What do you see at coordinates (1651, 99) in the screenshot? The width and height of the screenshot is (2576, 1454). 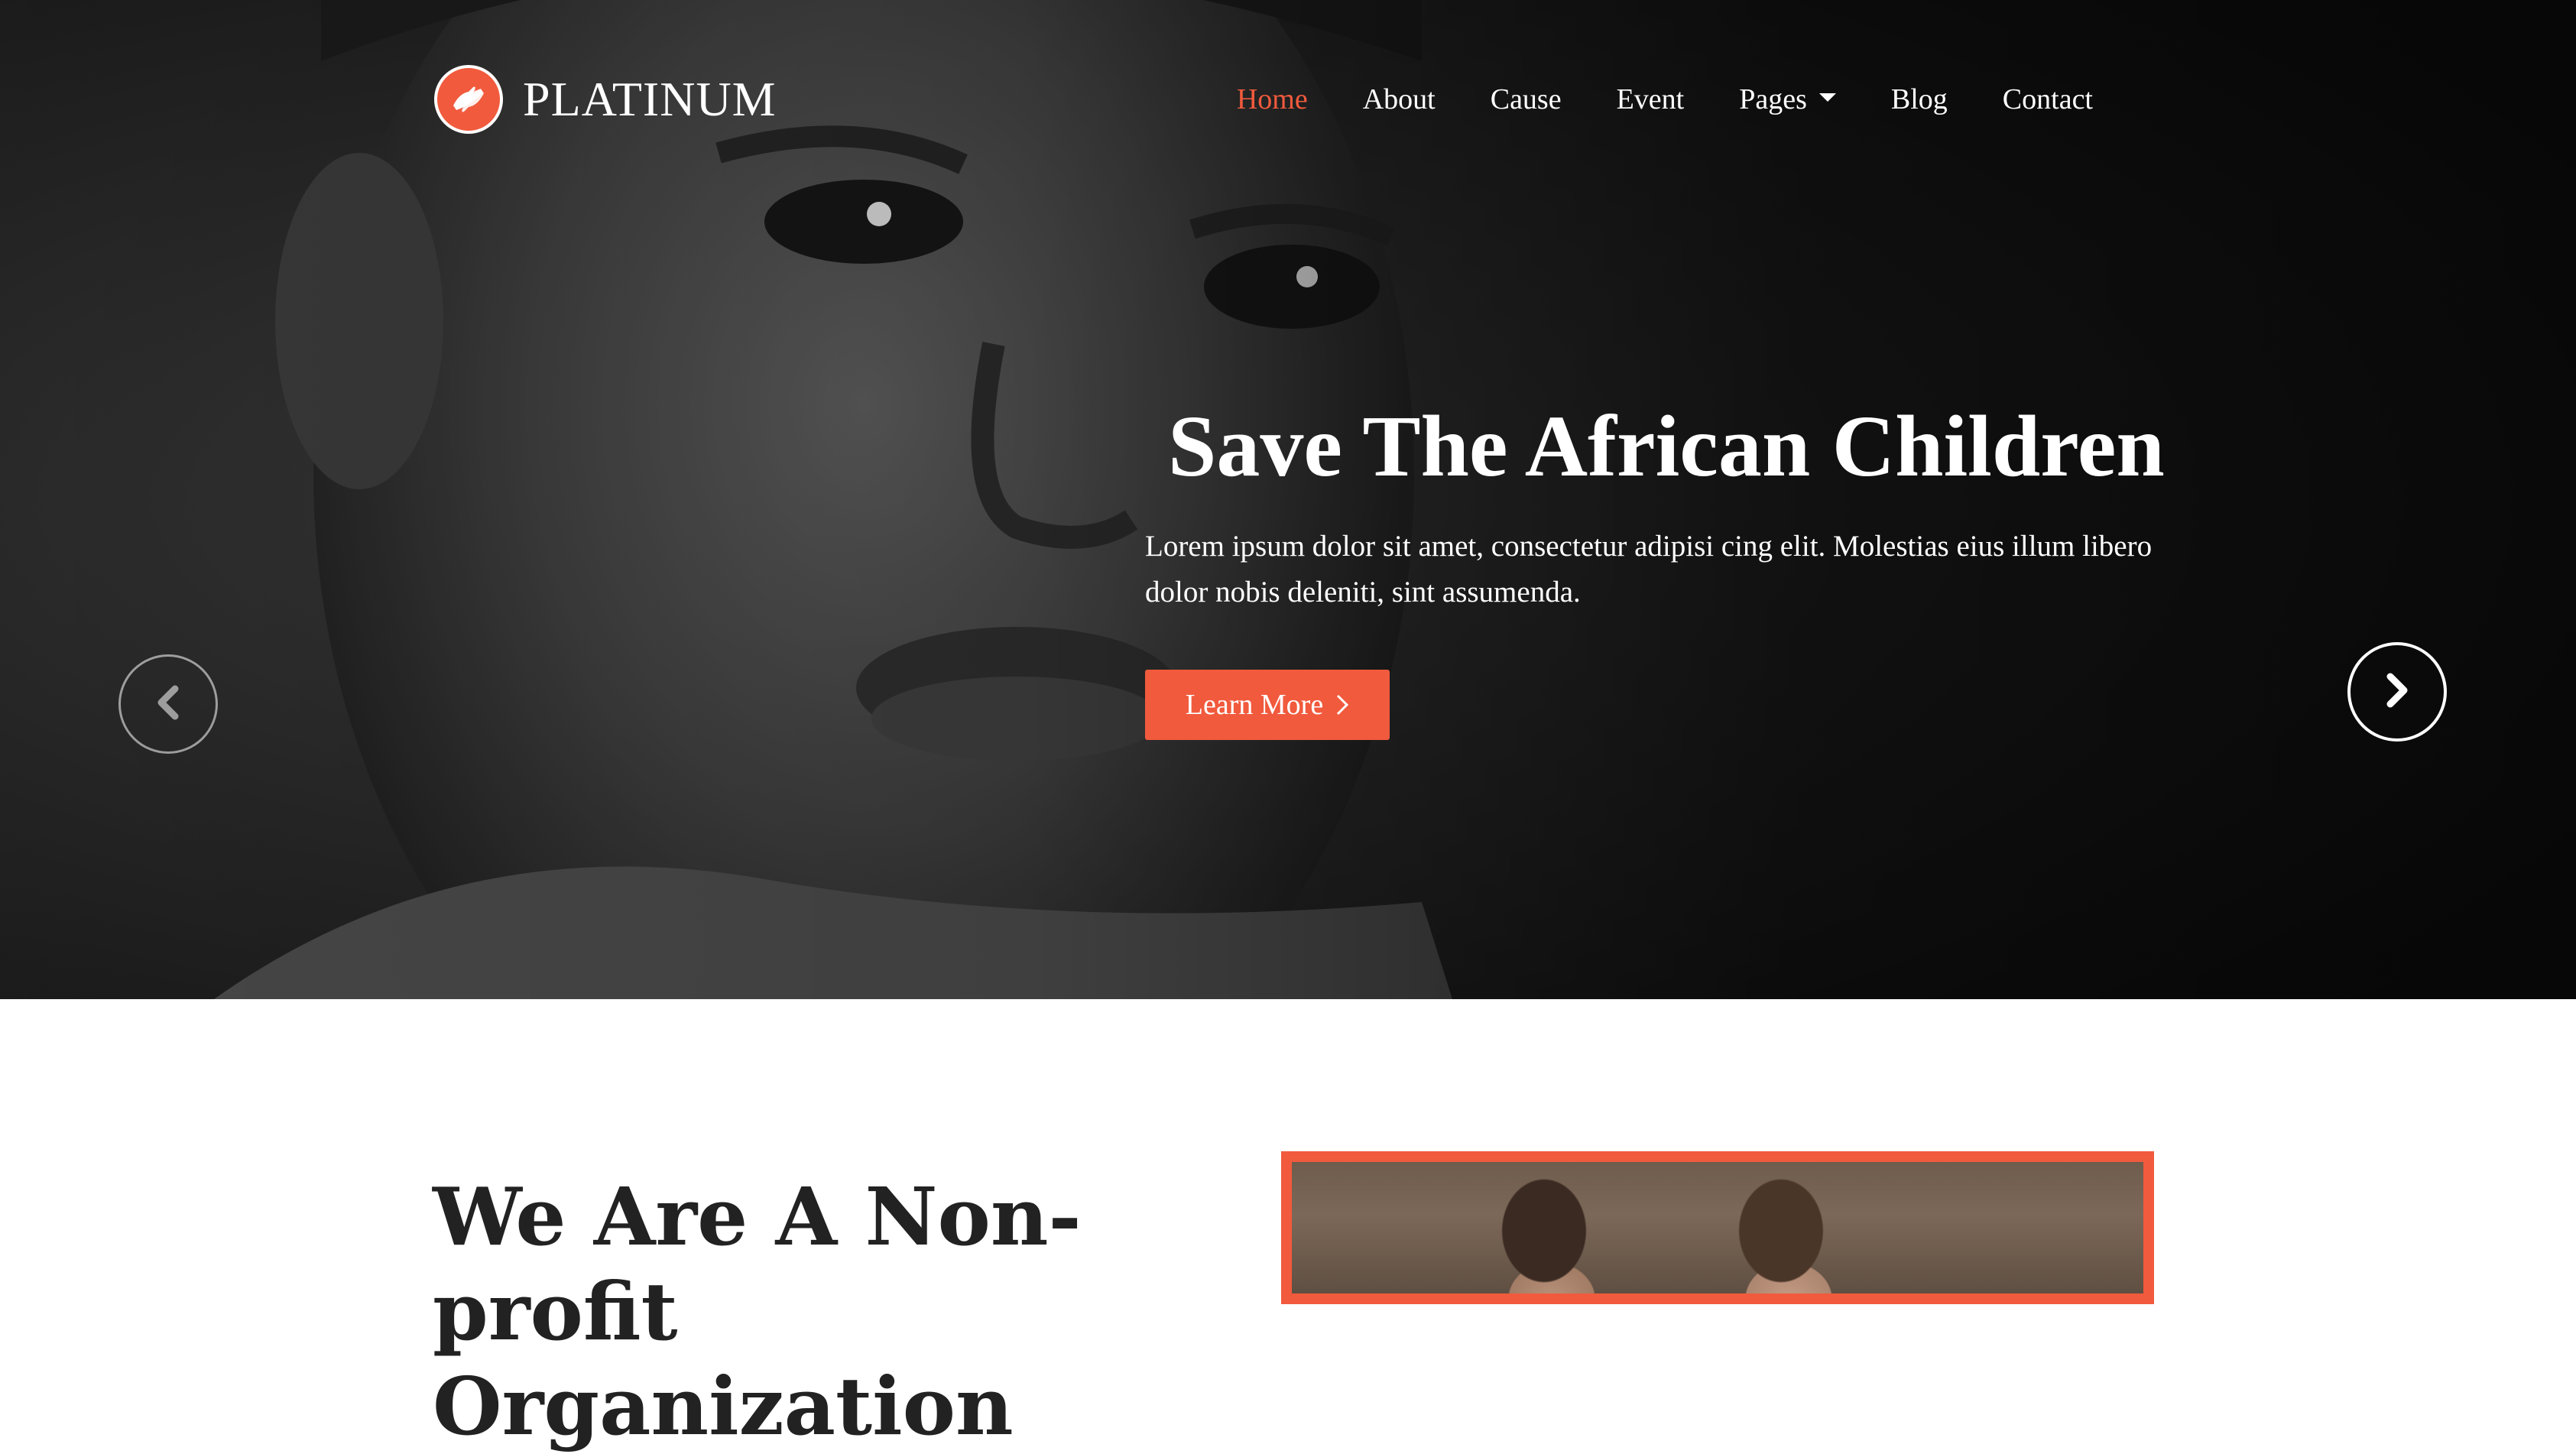 I see `nav-item-event: Event` at bounding box center [1651, 99].